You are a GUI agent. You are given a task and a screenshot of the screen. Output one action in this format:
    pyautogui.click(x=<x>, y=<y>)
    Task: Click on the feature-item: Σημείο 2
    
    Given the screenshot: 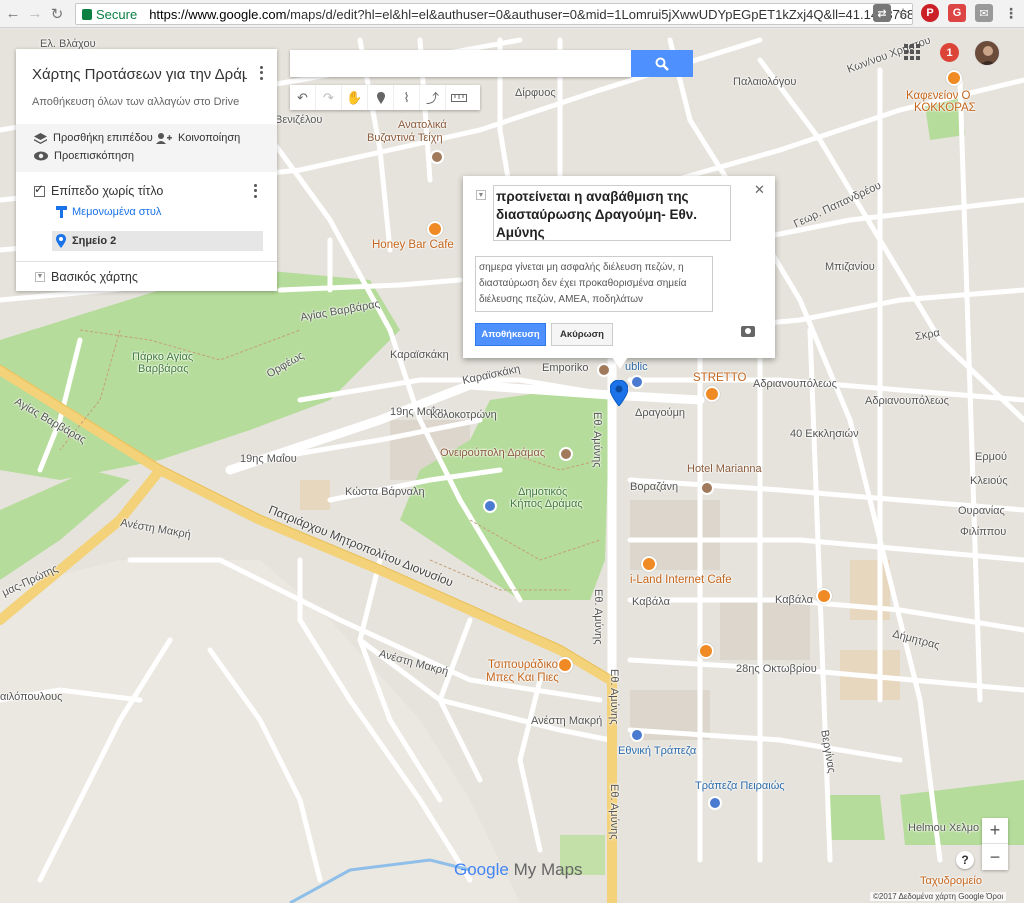 What is the action you would take?
    pyautogui.click(x=157, y=241)
    